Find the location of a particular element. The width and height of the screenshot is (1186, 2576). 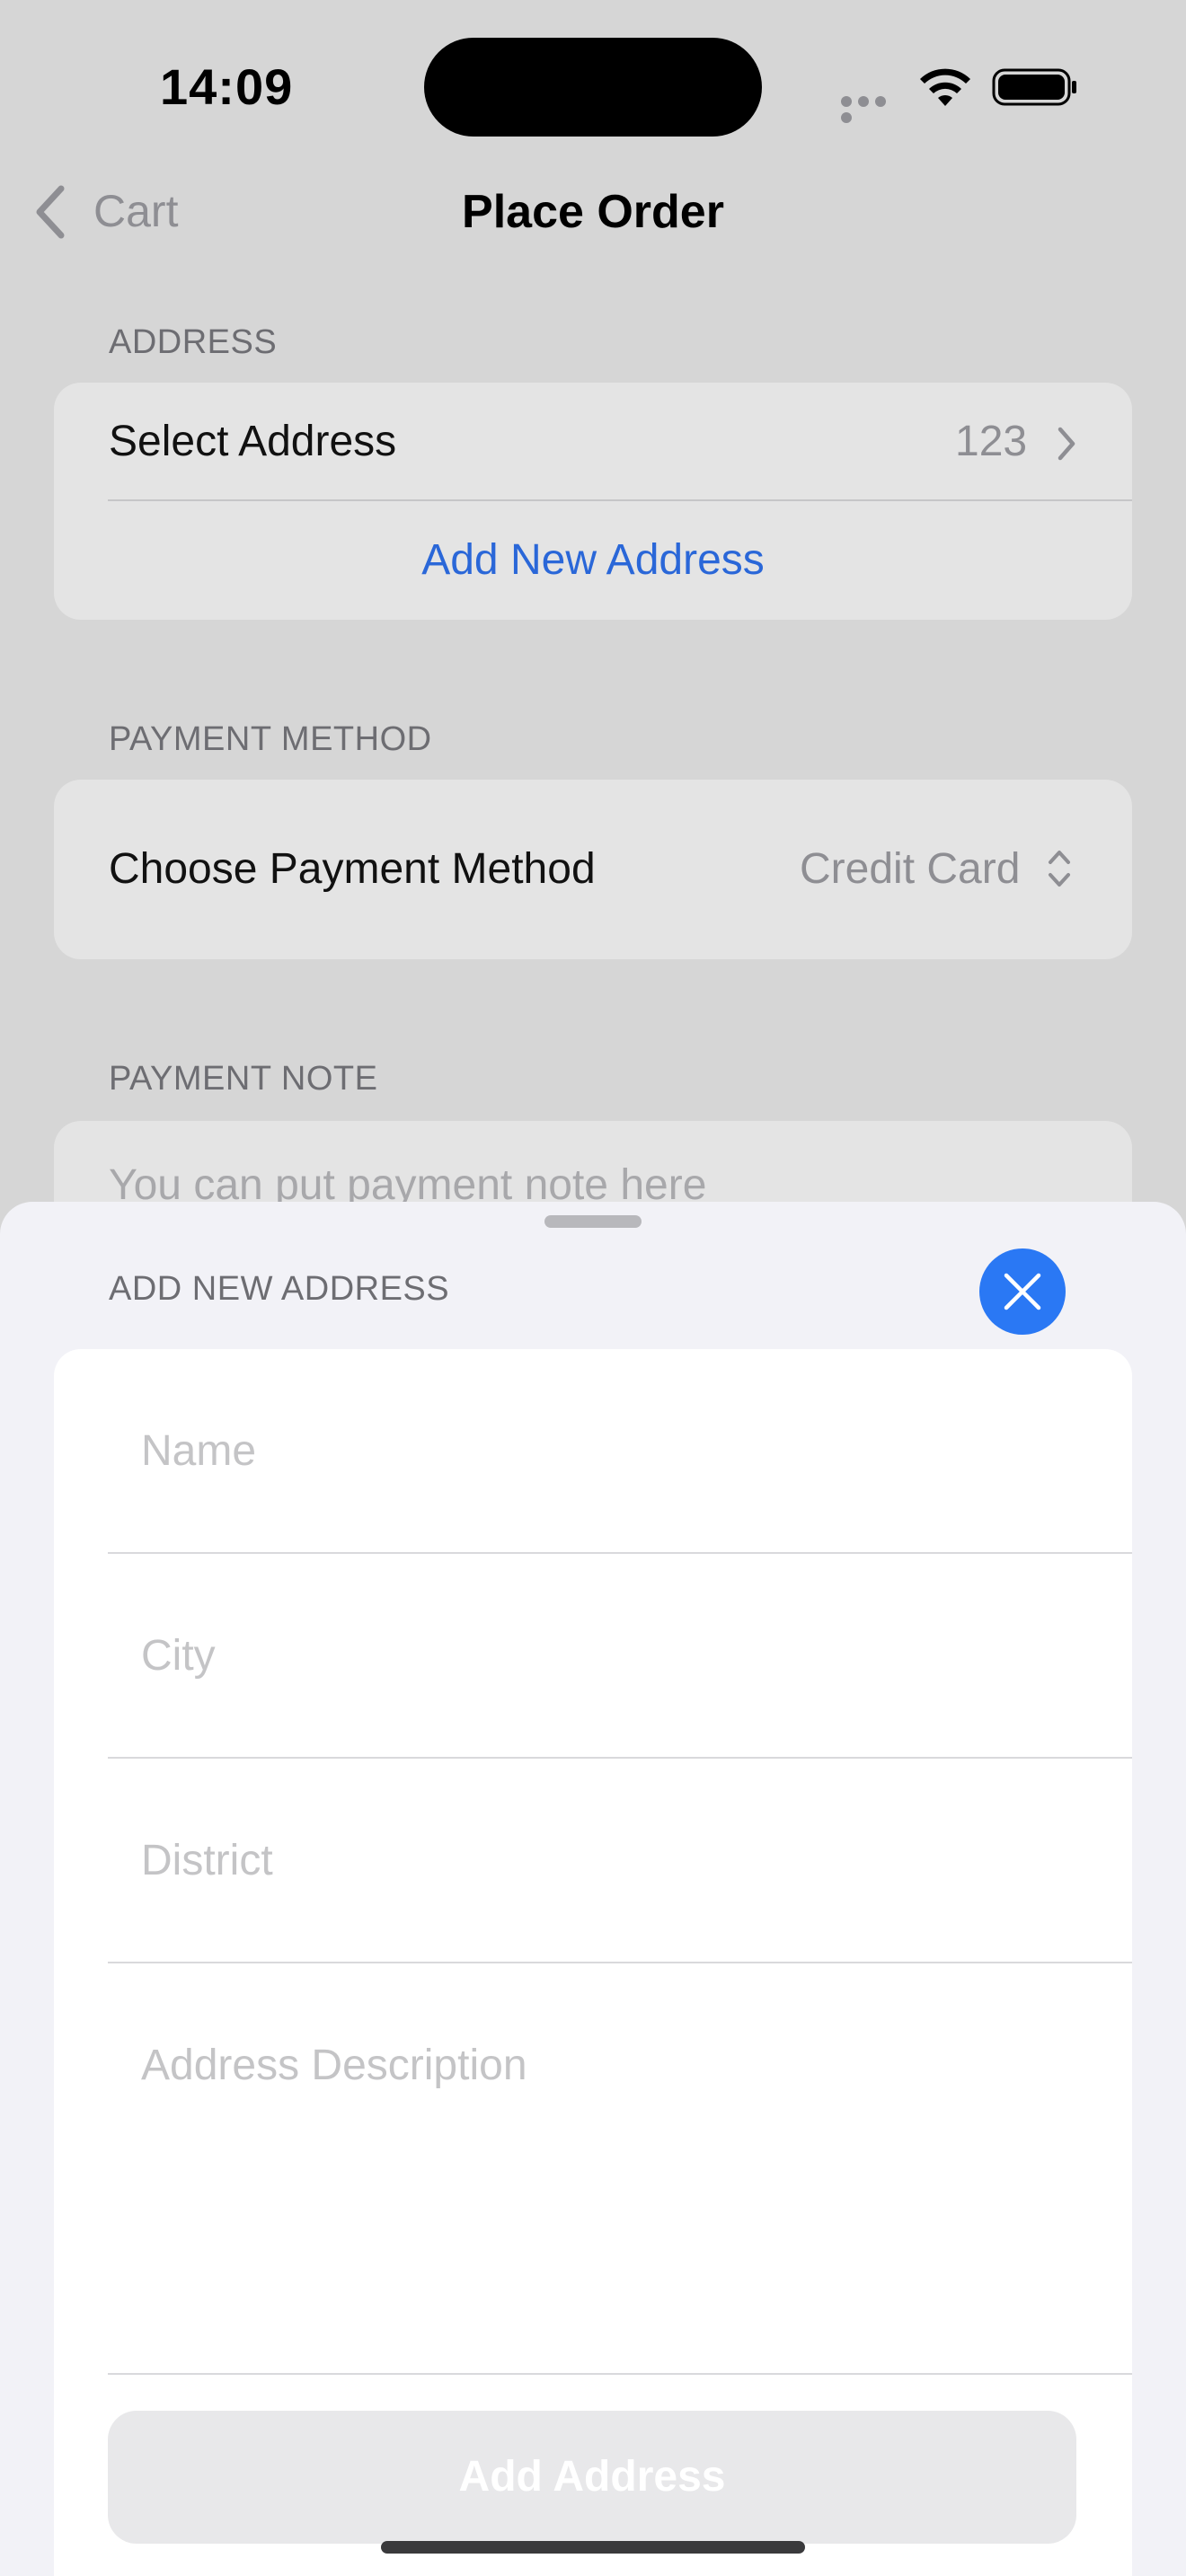

chevron-up-down-icon is located at coordinates (1059, 868).